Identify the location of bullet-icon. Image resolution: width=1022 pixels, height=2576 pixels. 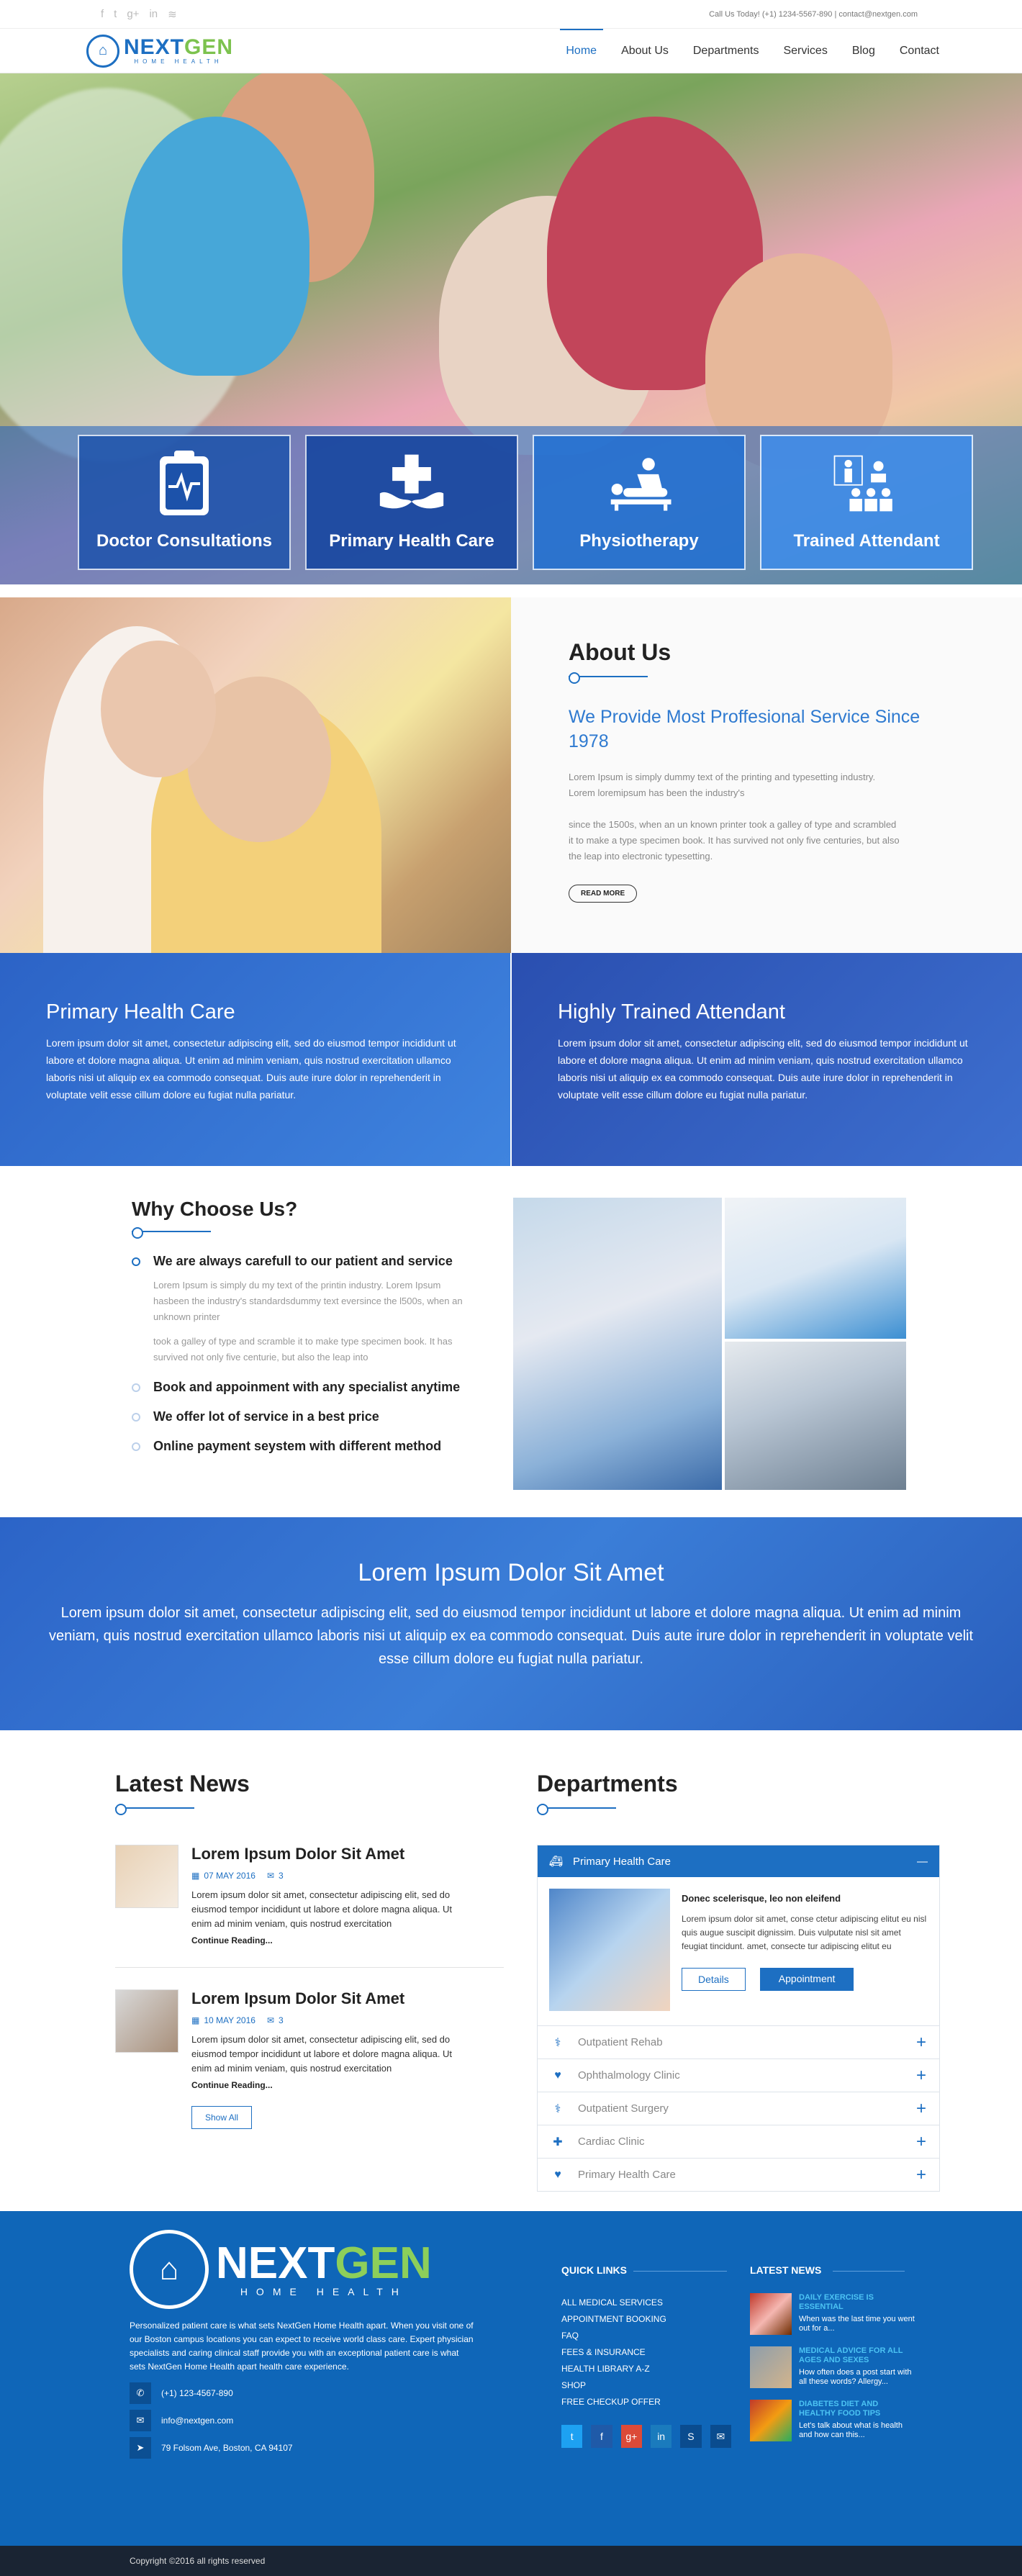
(136, 1417).